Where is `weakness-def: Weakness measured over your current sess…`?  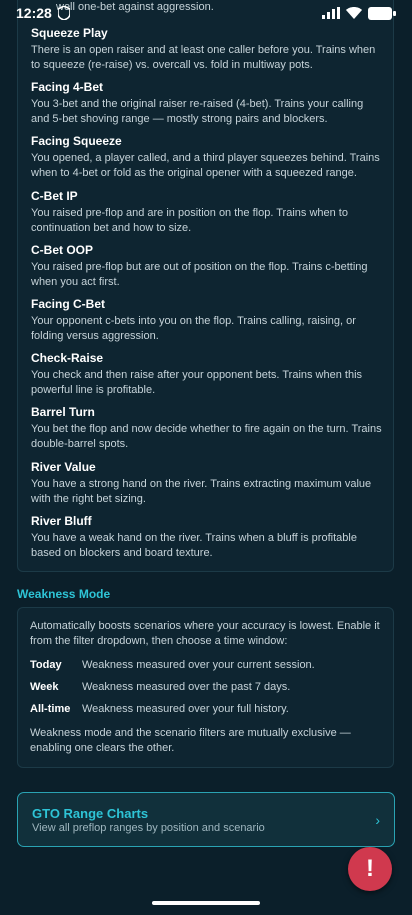 weakness-def: Weakness measured over your current sess… is located at coordinates (198, 665).